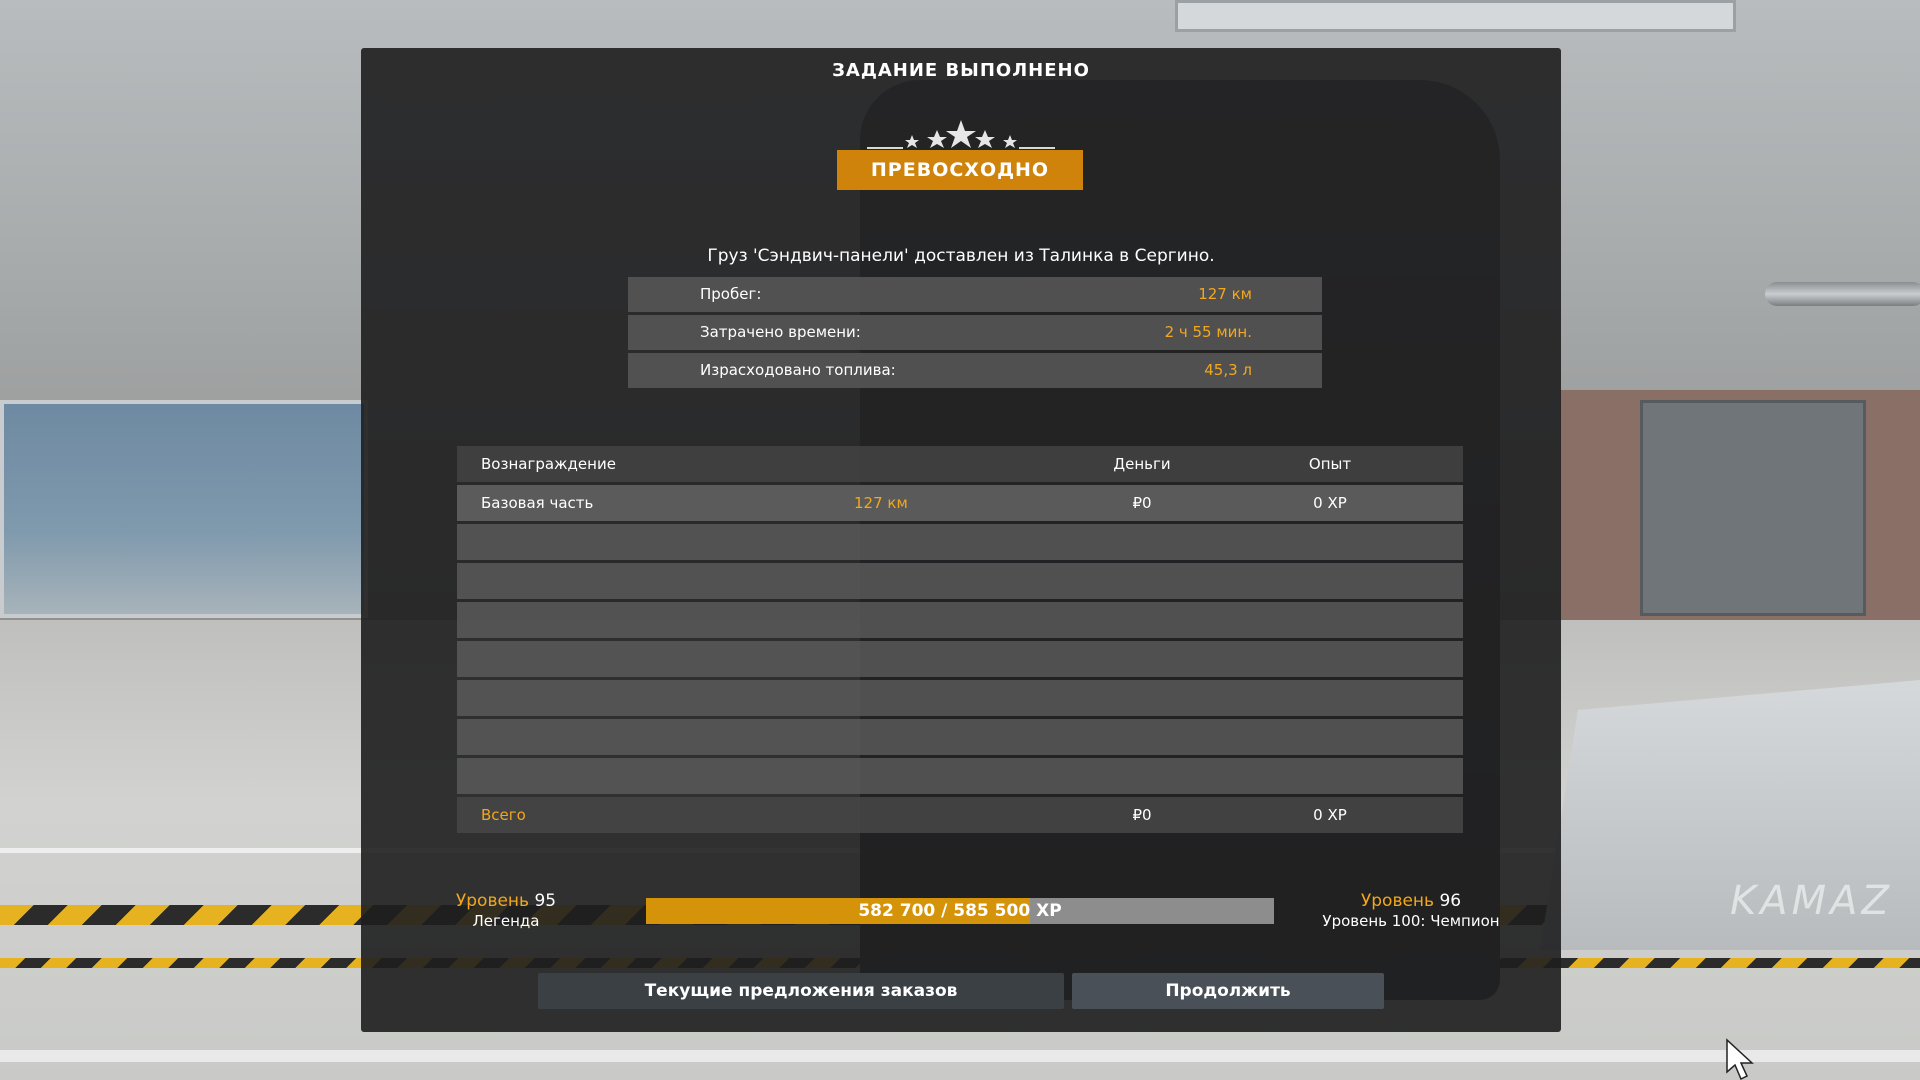  Describe the element at coordinates (1142, 464) in the screenshot. I see `header-money: Деньги` at that location.